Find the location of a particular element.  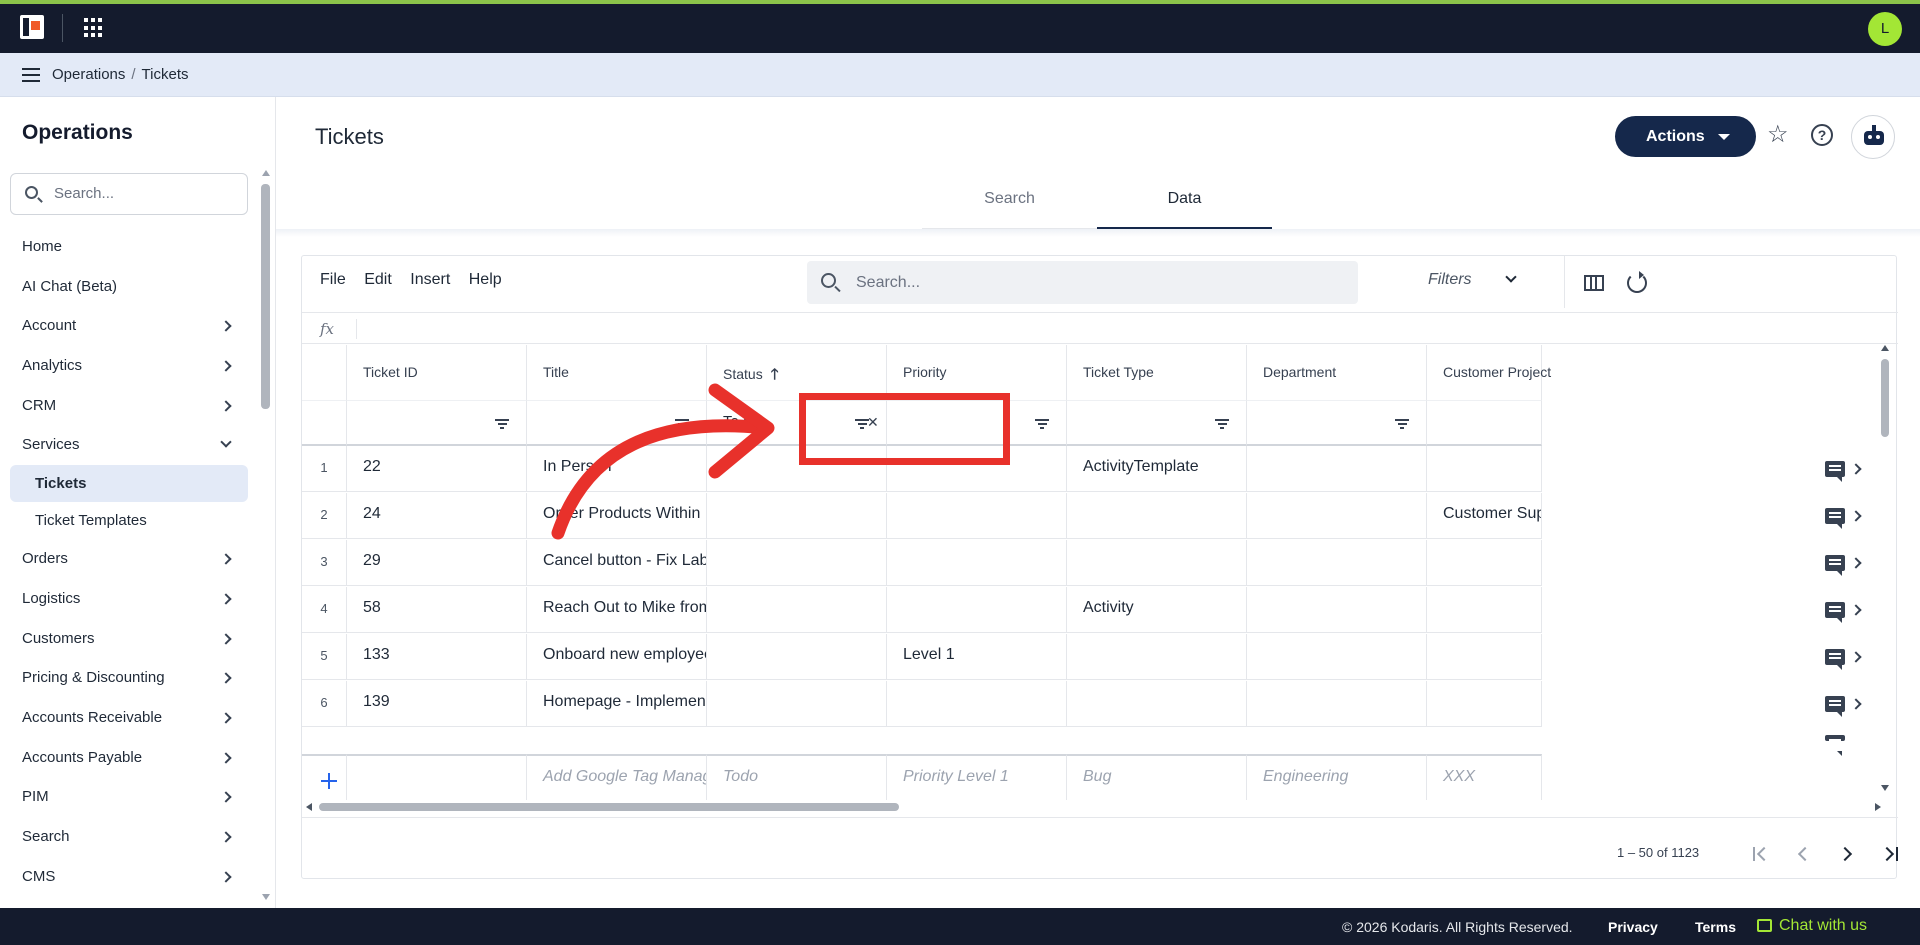

column-header-title: Title is located at coordinates (617, 372).